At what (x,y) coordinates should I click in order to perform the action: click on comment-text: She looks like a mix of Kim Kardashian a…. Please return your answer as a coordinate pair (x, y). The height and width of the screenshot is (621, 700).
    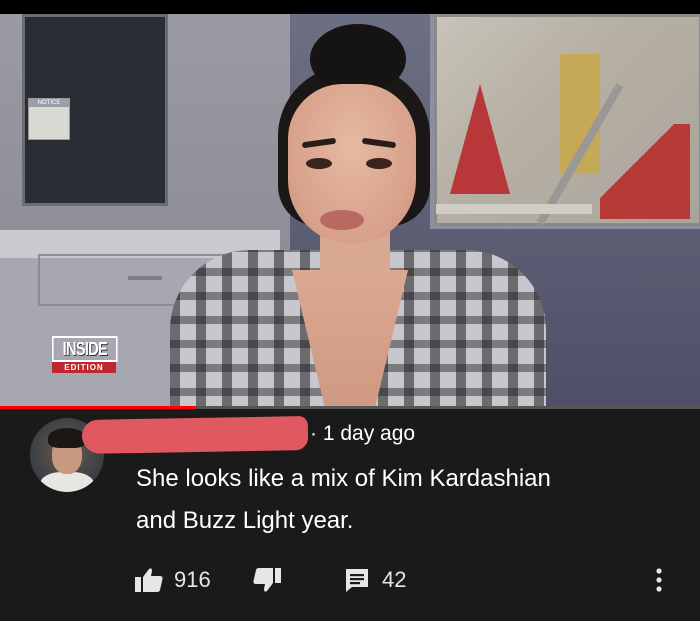
    Looking at the image, I should click on (406, 500).